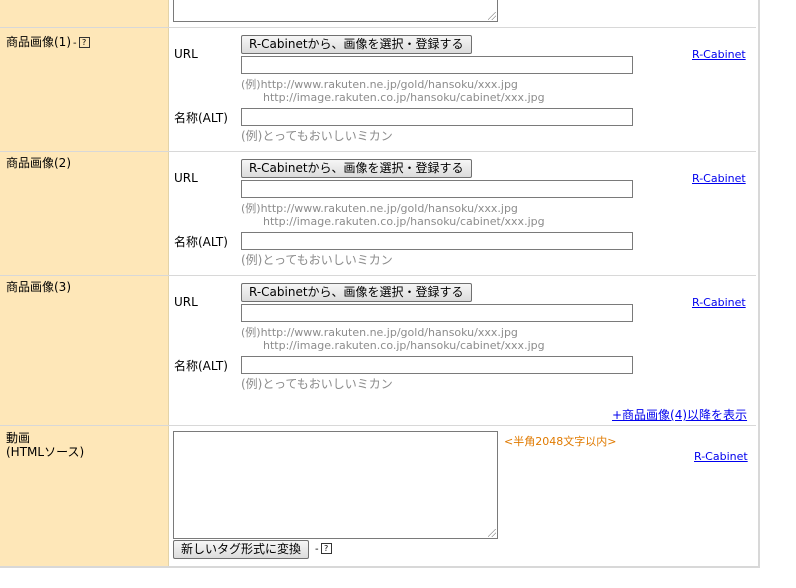 The image size is (796, 588). Describe the element at coordinates (437, 65) in the screenshot. I see `image-1-url-input` at that location.